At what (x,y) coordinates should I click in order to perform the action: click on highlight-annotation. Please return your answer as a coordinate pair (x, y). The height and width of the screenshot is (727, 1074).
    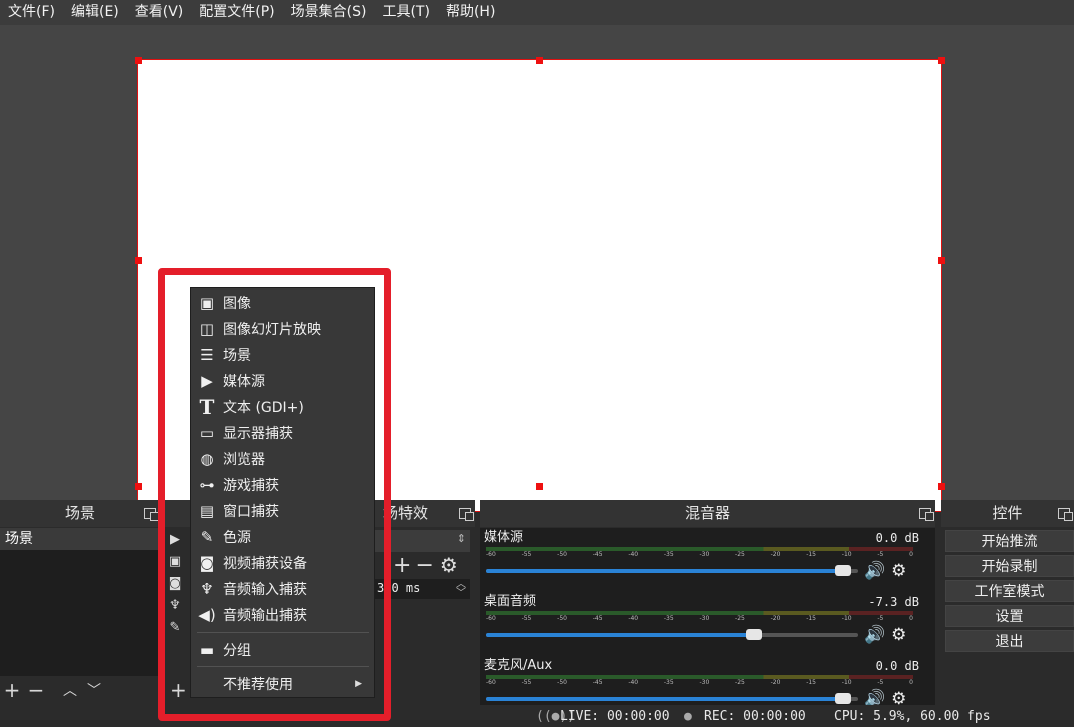
    Looking at the image, I should click on (274, 494).